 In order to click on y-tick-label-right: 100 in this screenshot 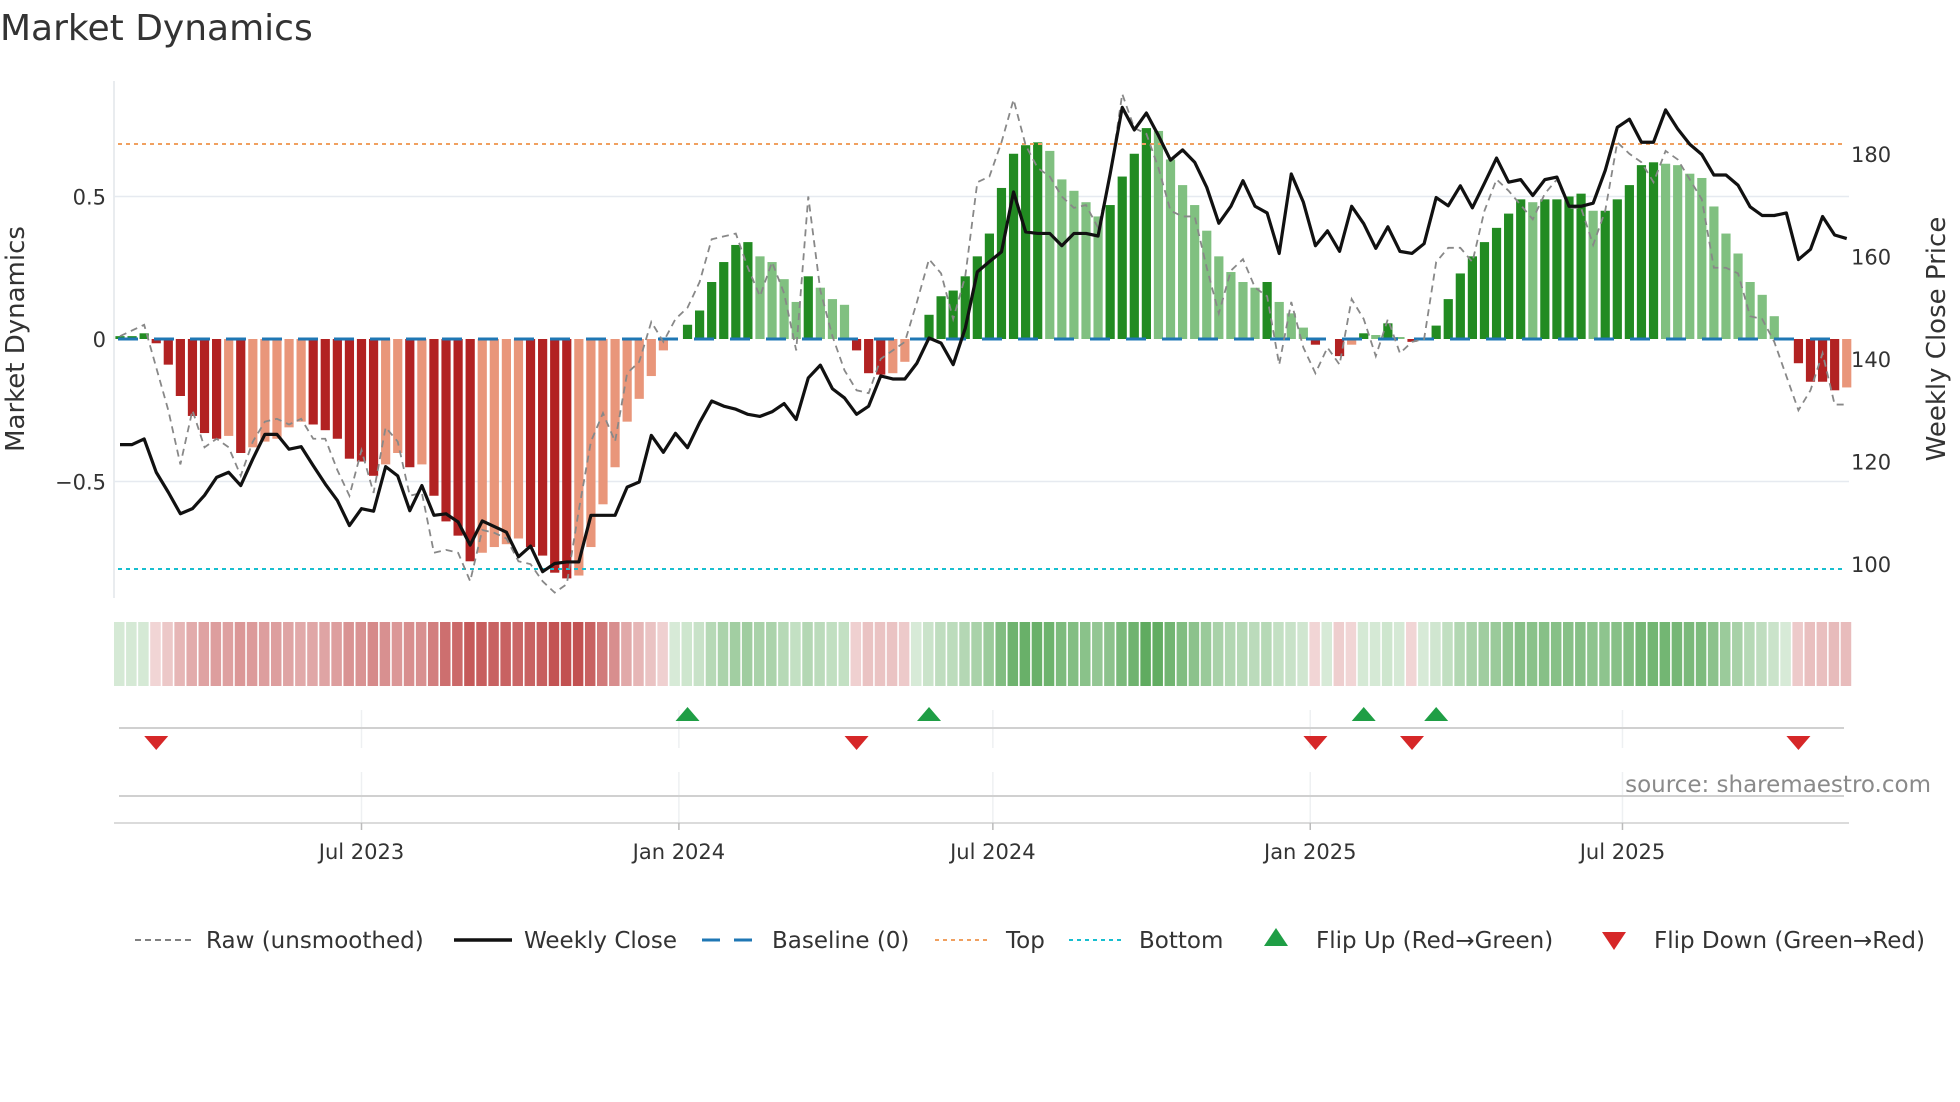, I will do `click(1871, 565)`.